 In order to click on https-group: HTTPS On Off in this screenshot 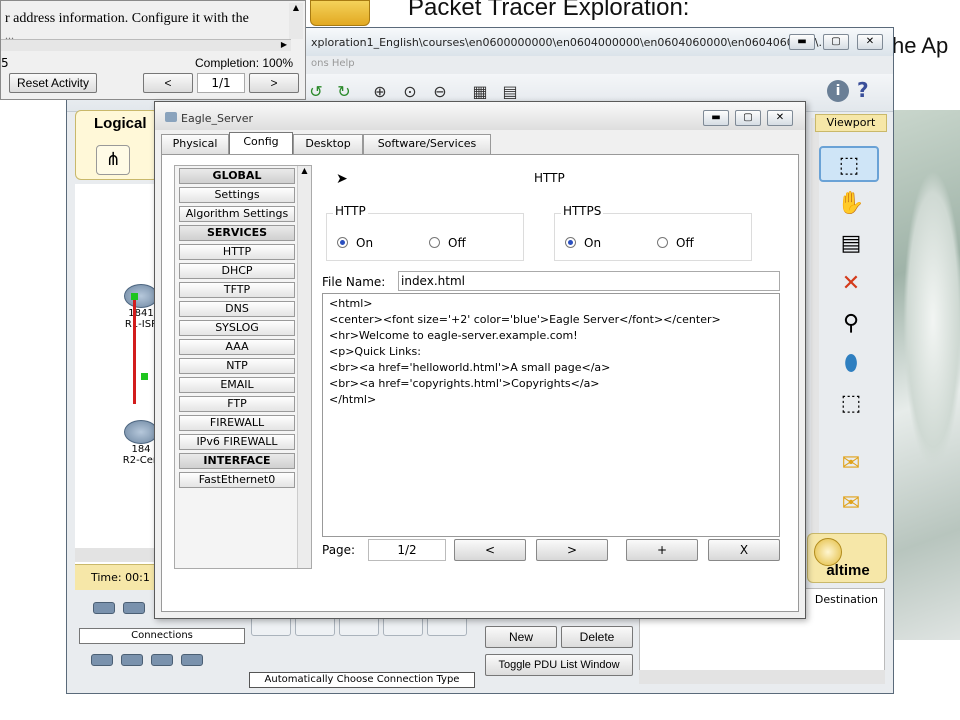, I will do `click(653, 232)`.